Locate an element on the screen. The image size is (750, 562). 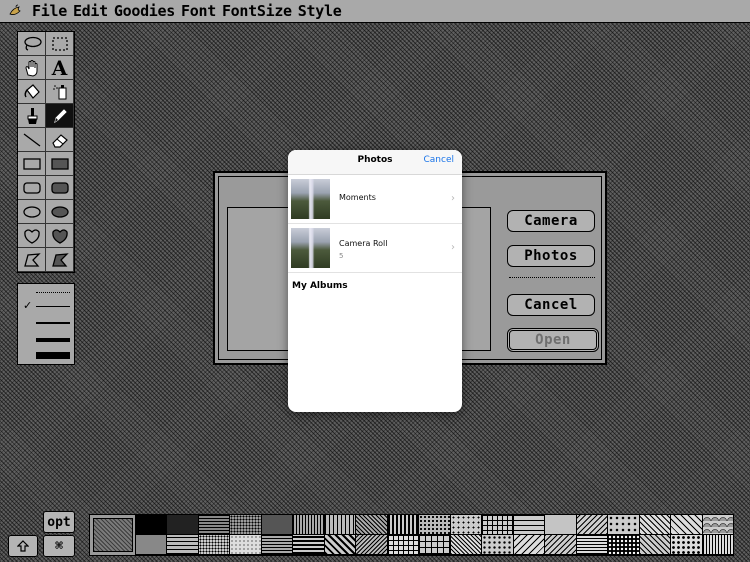
menu-edit: Edit is located at coordinates (90, 11).